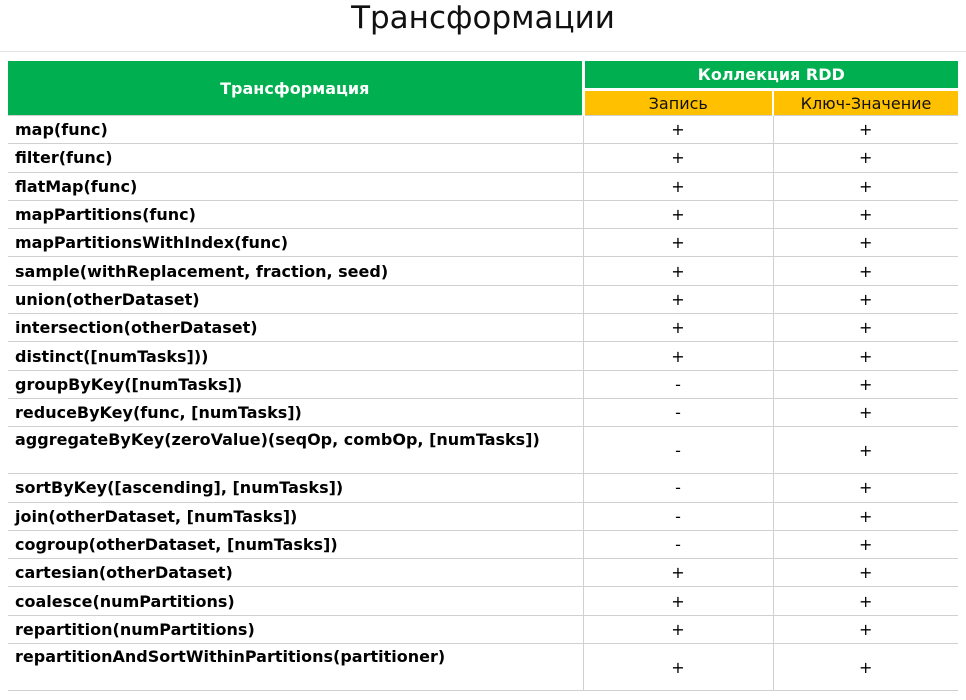 This screenshot has height=700, width=966. I want to click on table-row: filter(func) + +, so click(483, 158).